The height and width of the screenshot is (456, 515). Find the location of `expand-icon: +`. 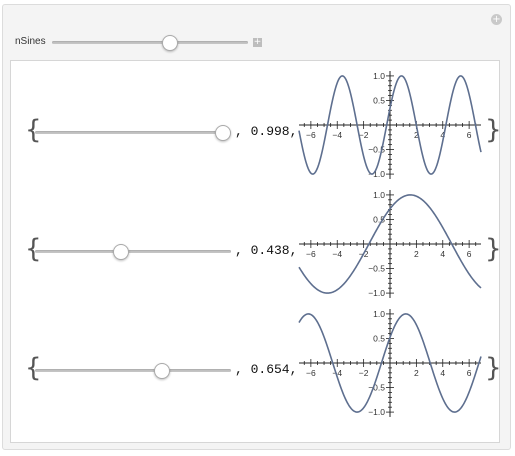

expand-icon: + is located at coordinates (257, 42).